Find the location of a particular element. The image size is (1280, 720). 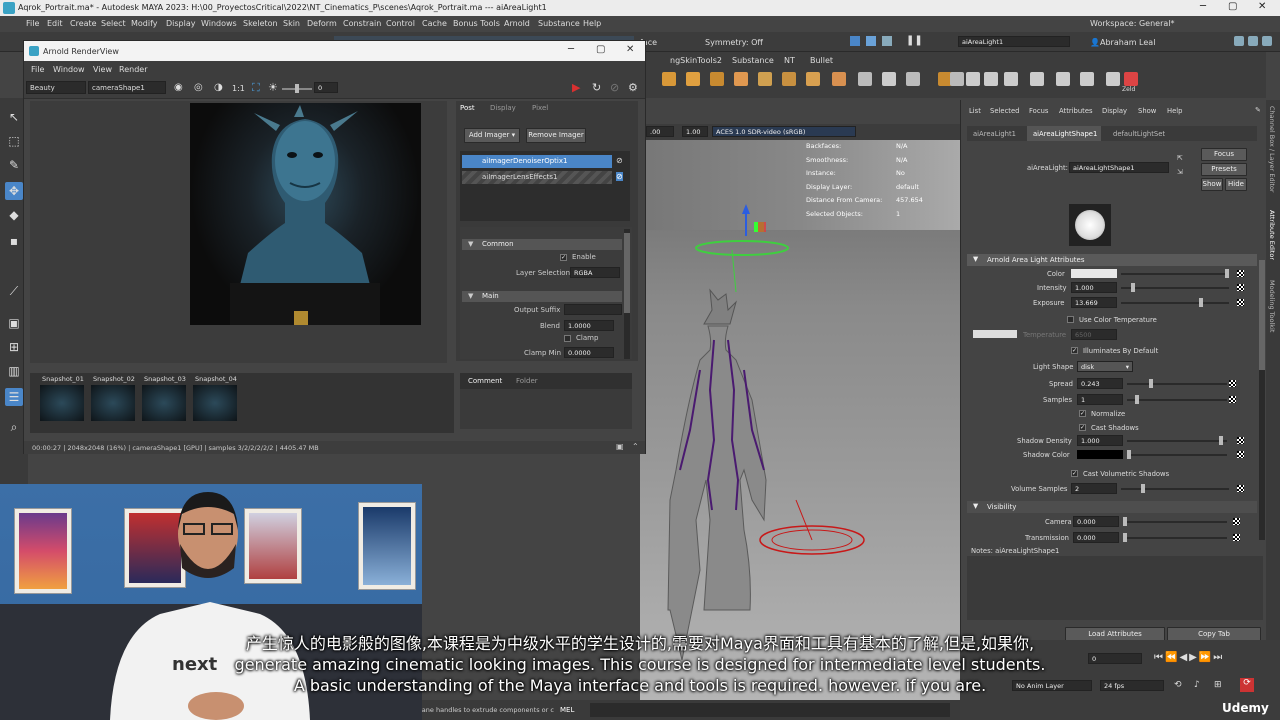

rv-menu-file: File is located at coordinates (37, 69).